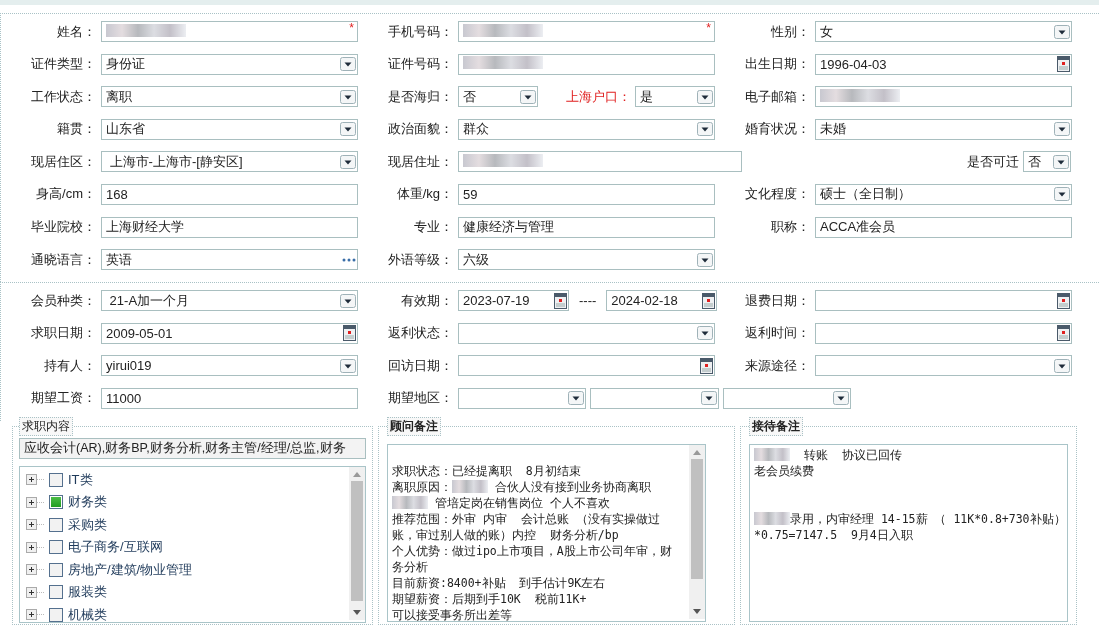 The width and height of the screenshot is (1099, 626). I want to click on panel-title: 顾问备注, so click(414, 426).